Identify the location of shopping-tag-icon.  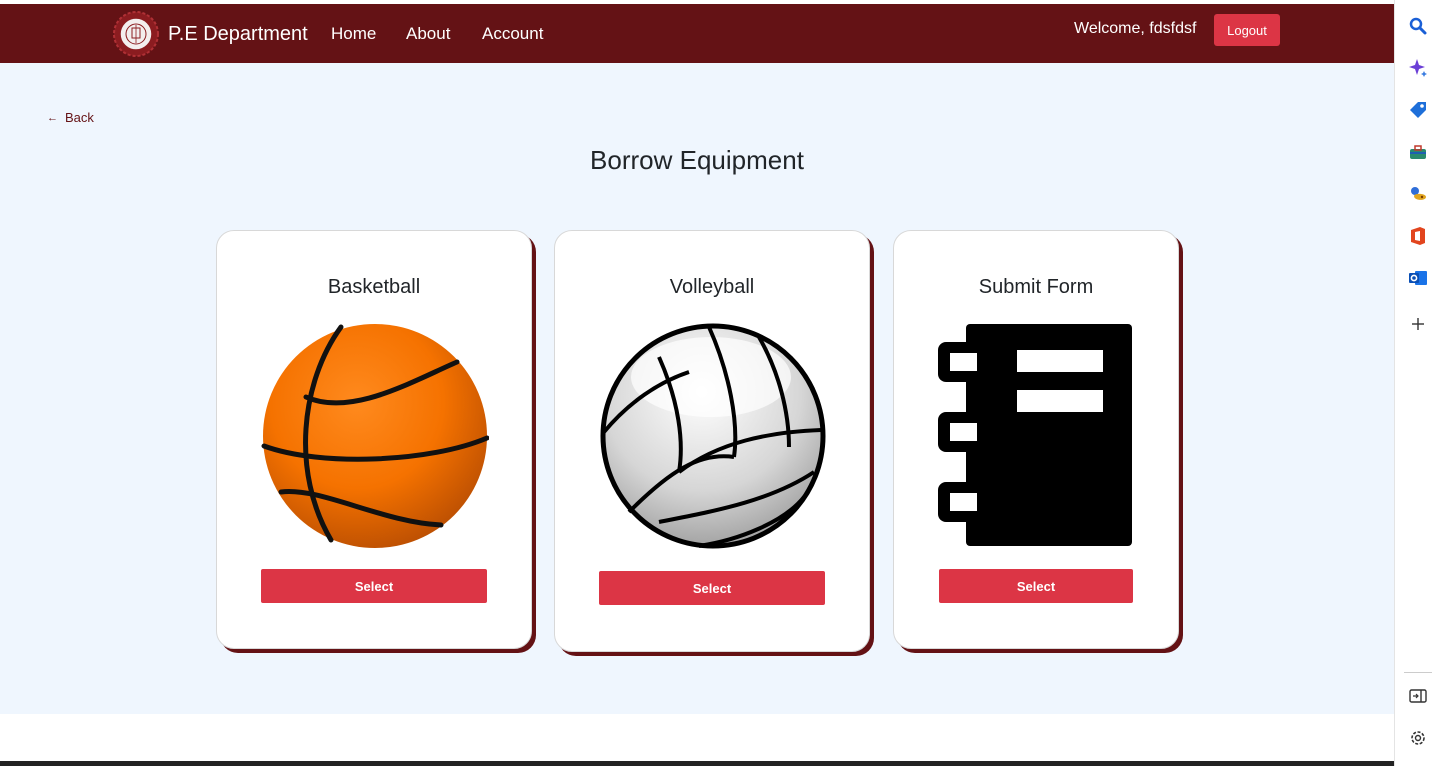
(1418, 110).